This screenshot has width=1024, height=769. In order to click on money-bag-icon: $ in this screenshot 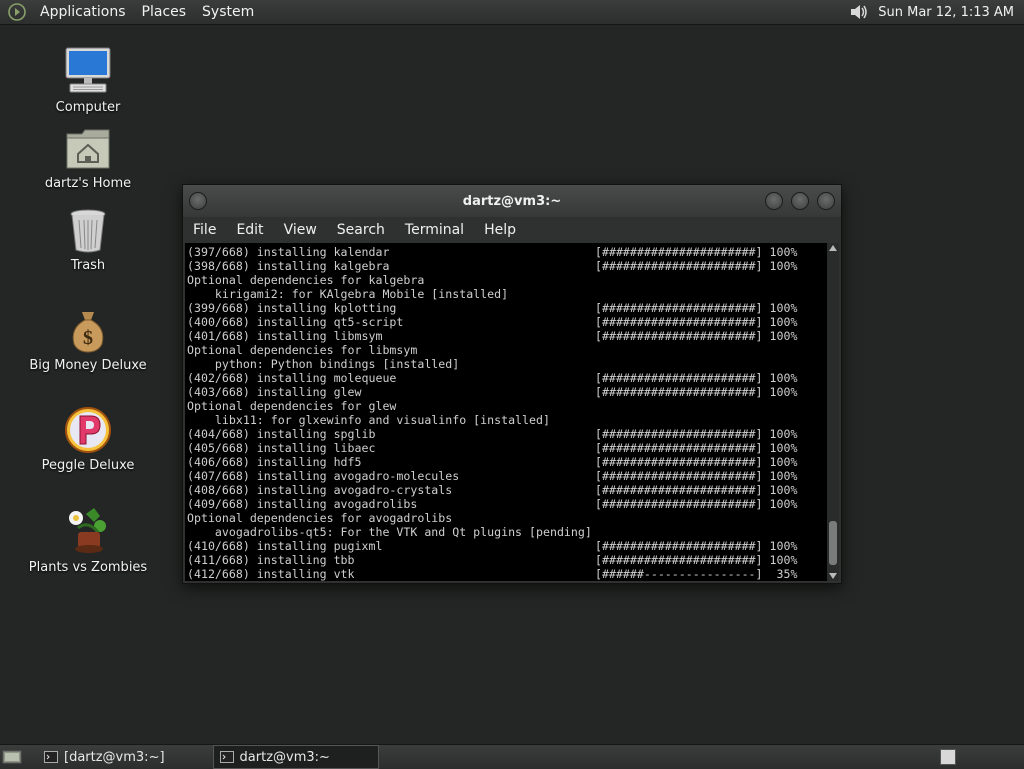, I will do `click(88, 332)`.